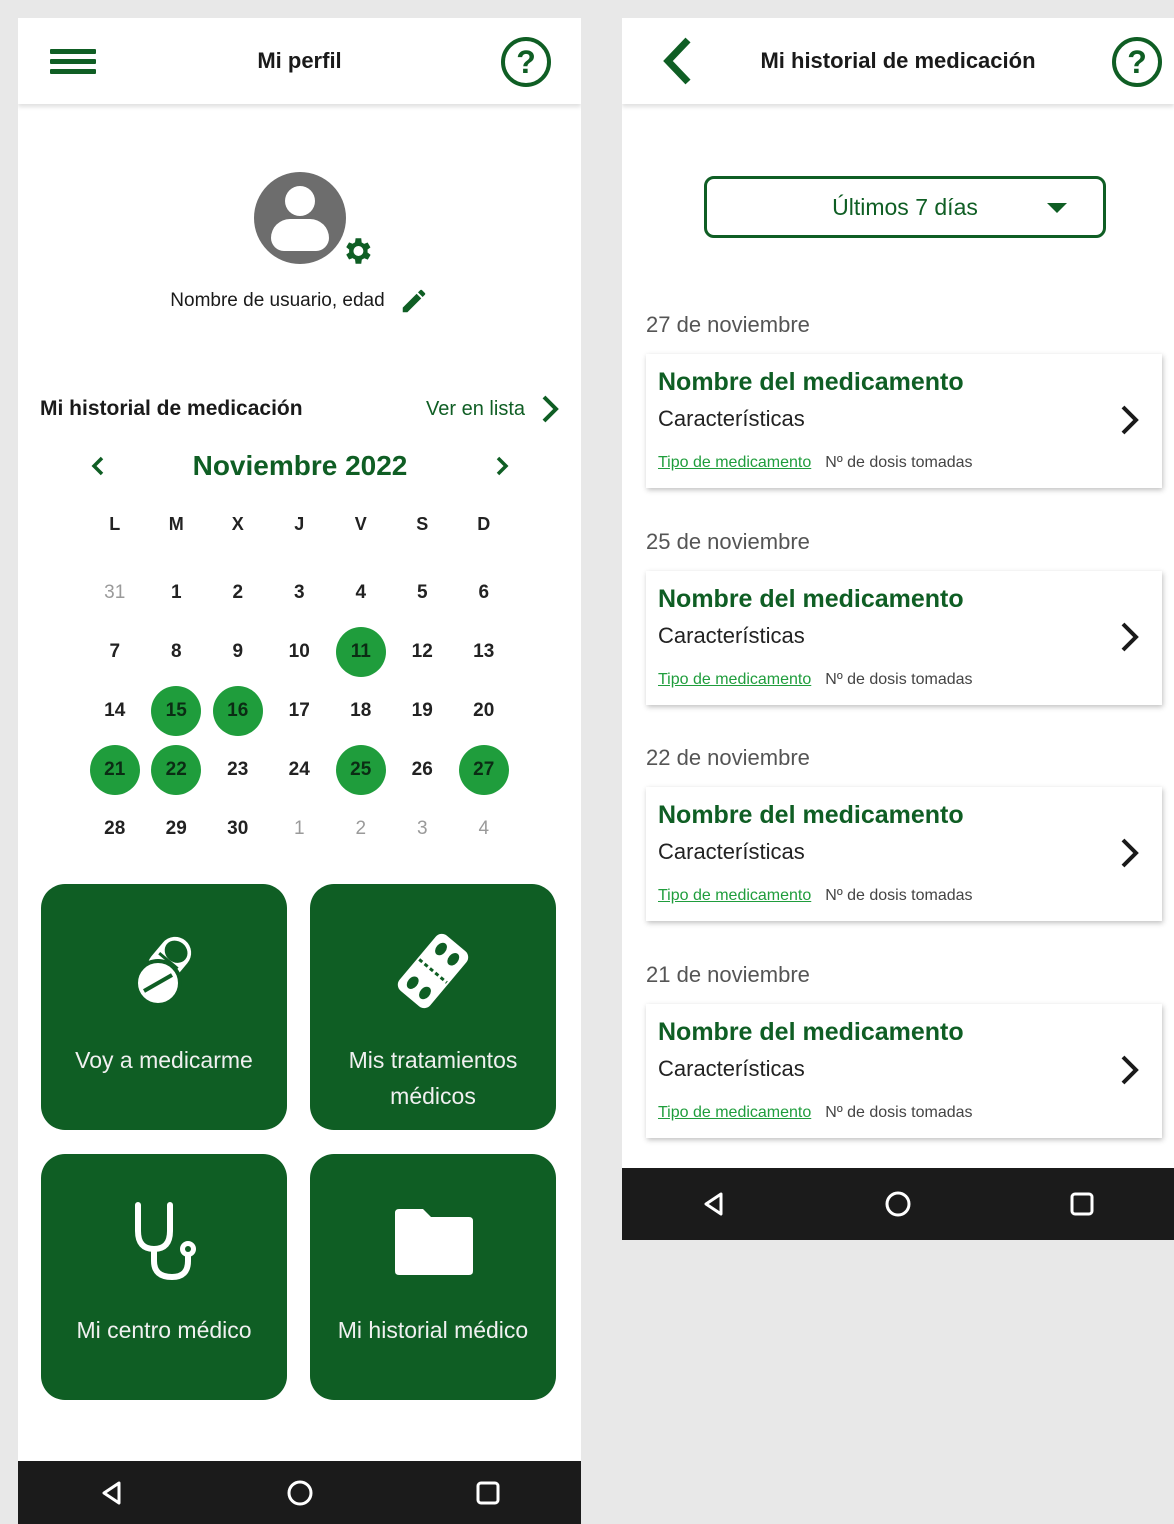  I want to click on pencil-icon, so click(414, 301).